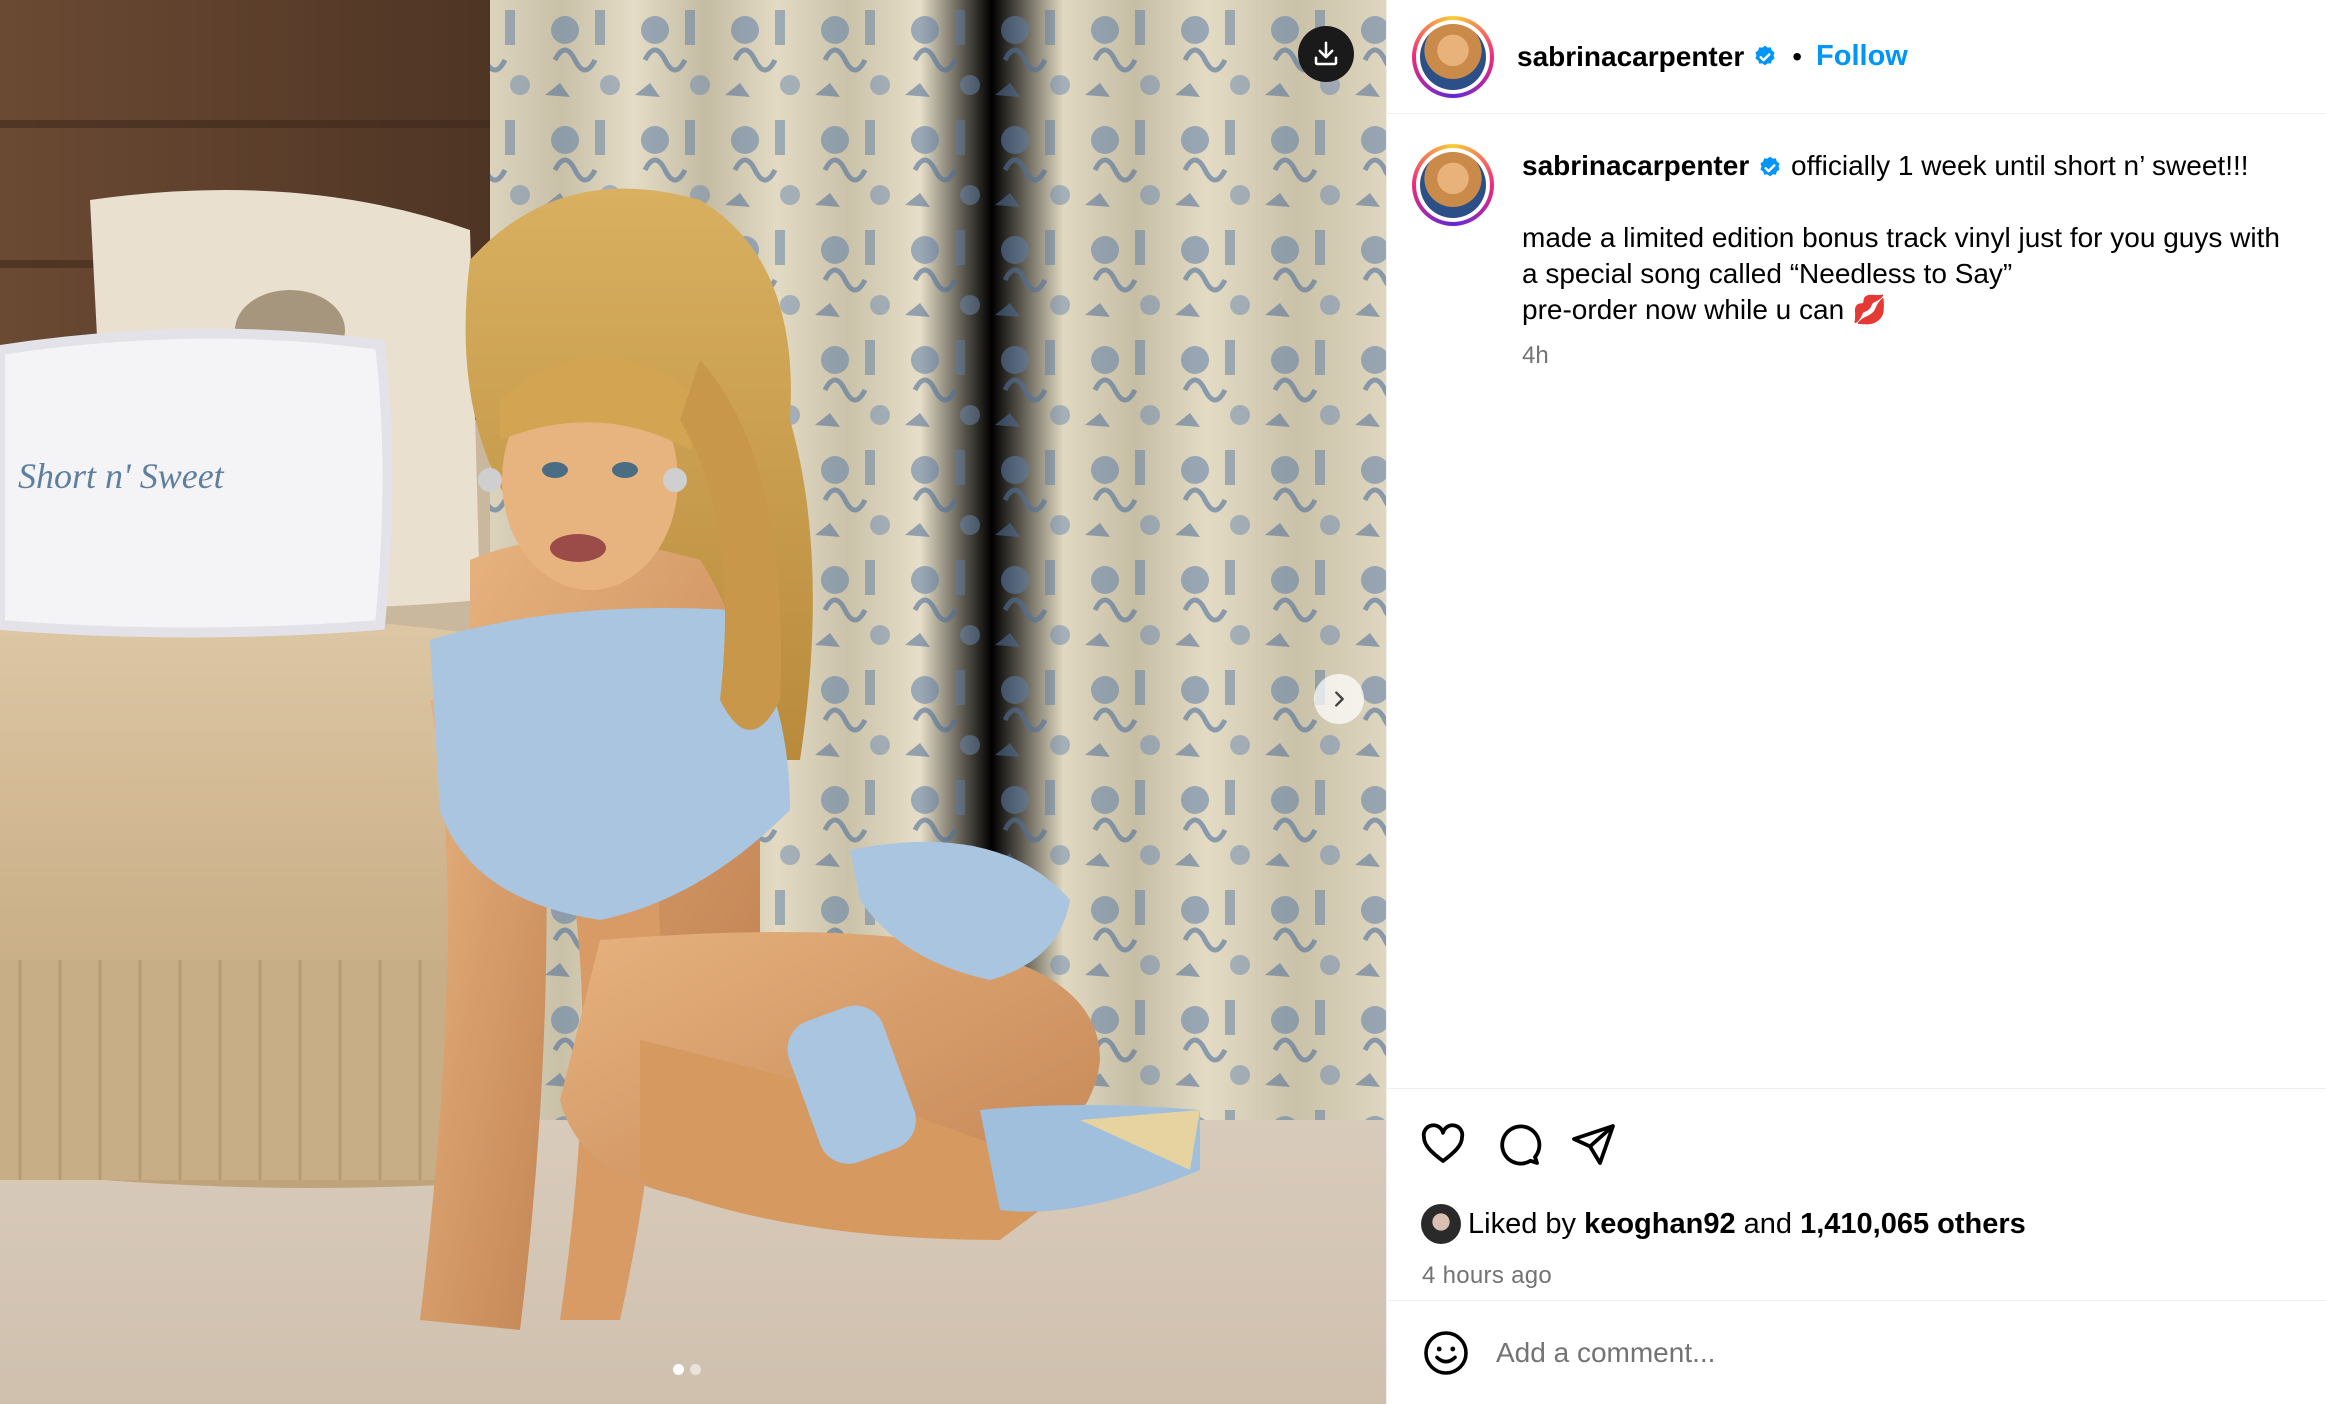 This screenshot has width=2326, height=1404. What do you see at coordinates (1630, 57) in the screenshot?
I see `author-username: sabrinacarpenter` at bounding box center [1630, 57].